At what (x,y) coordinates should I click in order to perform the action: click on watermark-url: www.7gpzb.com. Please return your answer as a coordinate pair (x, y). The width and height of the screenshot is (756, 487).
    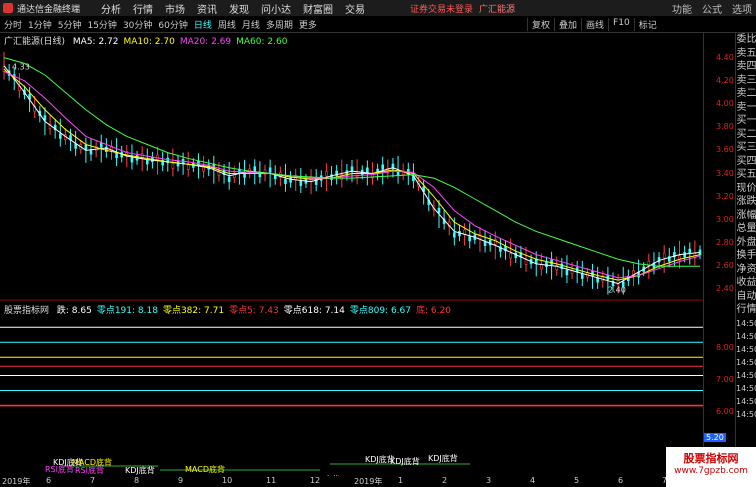
    Looking at the image, I should click on (711, 471).